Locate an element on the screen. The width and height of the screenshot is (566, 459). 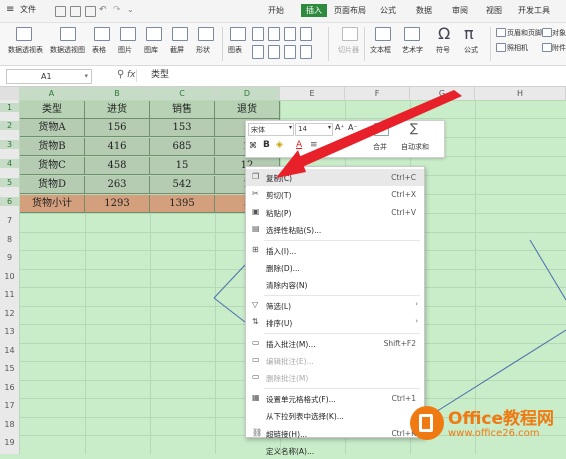
watermark-brand: Office教程网 is located at coordinates (501, 419).